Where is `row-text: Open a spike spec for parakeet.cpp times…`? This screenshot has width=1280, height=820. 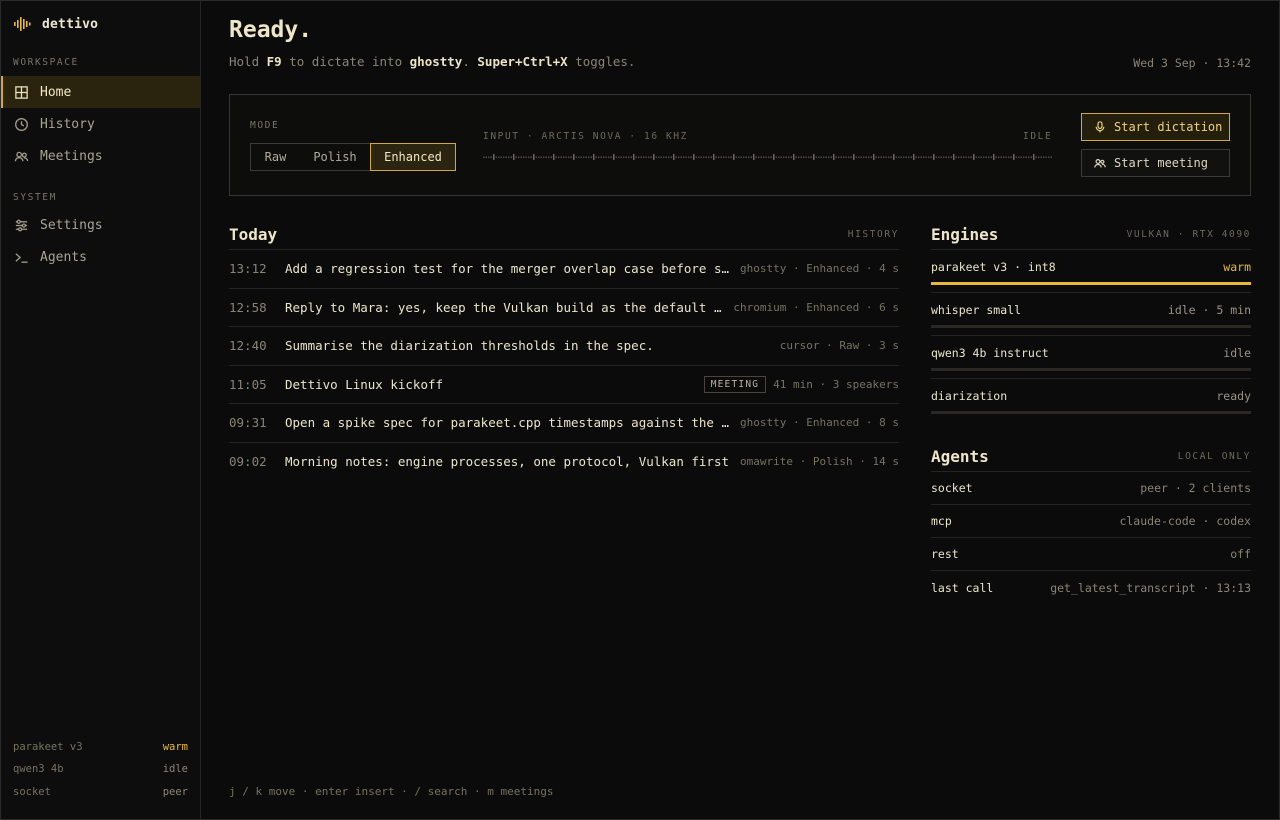 row-text: Open a spike spec for parakeet.cpp times… is located at coordinates (513, 423).